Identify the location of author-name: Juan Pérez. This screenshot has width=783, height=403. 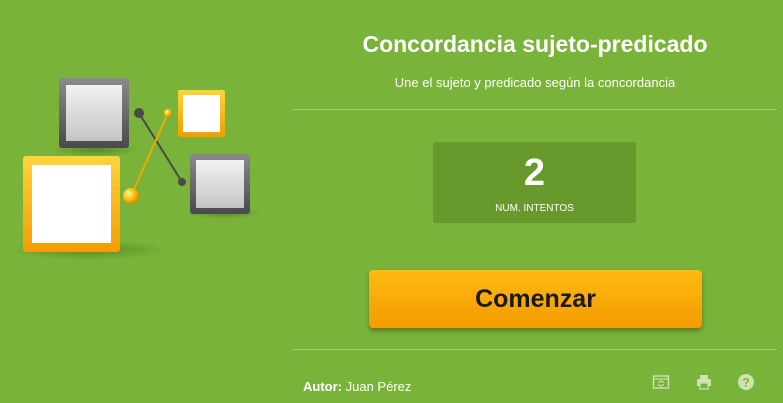
(378, 386).